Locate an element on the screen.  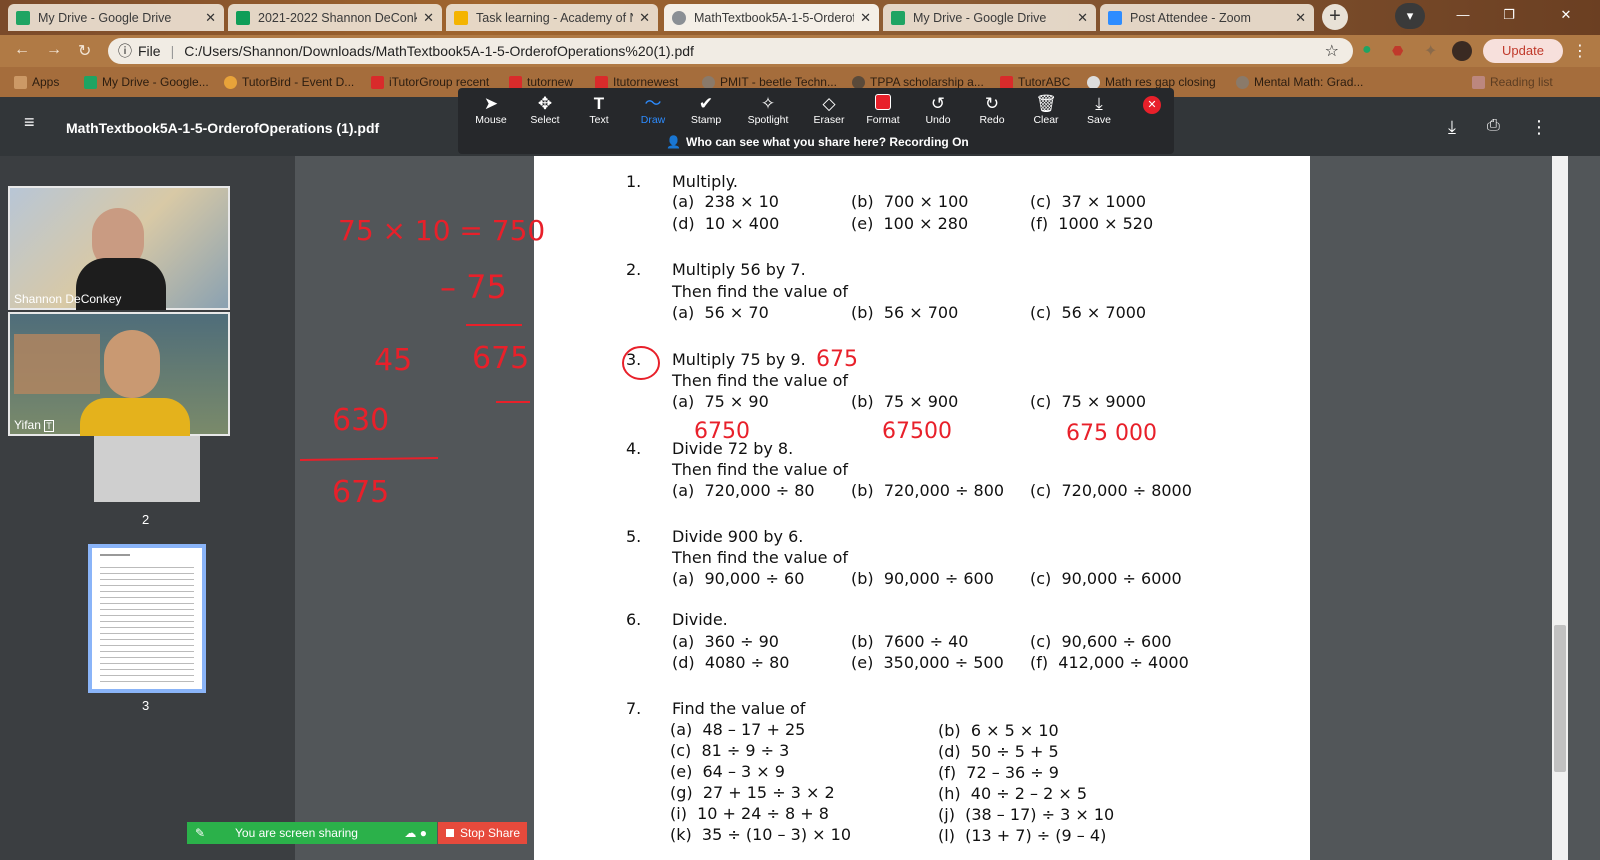
spotlight-icon: ✧ is located at coordinates (768, 103).